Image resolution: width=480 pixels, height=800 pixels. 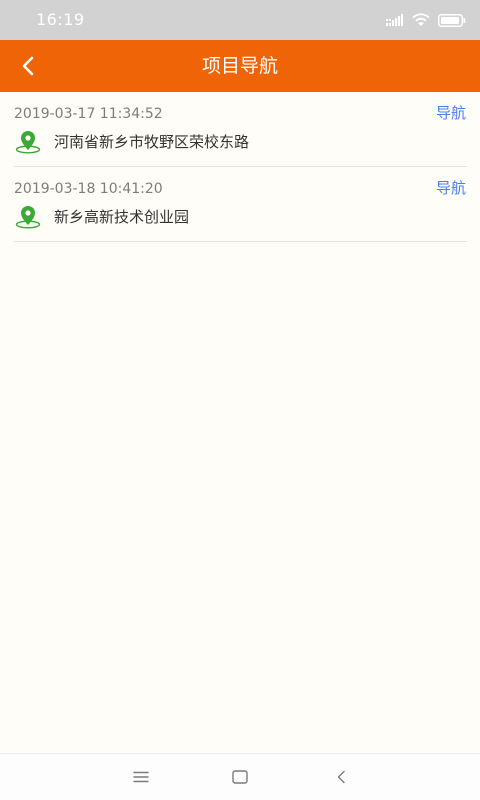 I want to click on home-button, so click(x=240, y=777).